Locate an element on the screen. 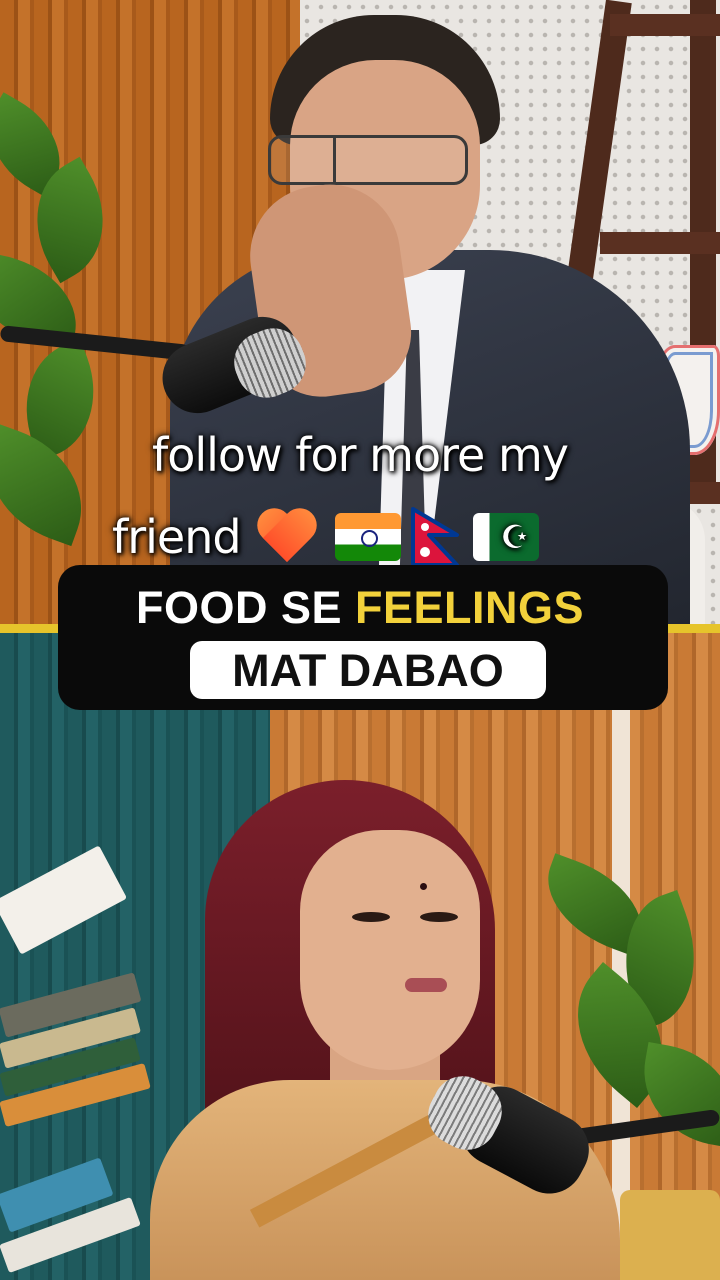 The image size is (720, 1280). caption-line-2: friend is located at coordinates (325, 537).